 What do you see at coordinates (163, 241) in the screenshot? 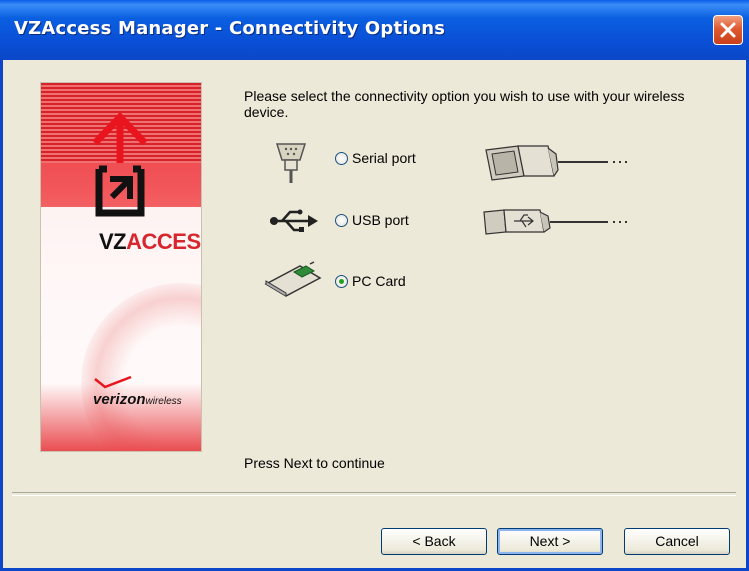
I see `logo-access-text: ACCESS` at bounding box center [163, 241].